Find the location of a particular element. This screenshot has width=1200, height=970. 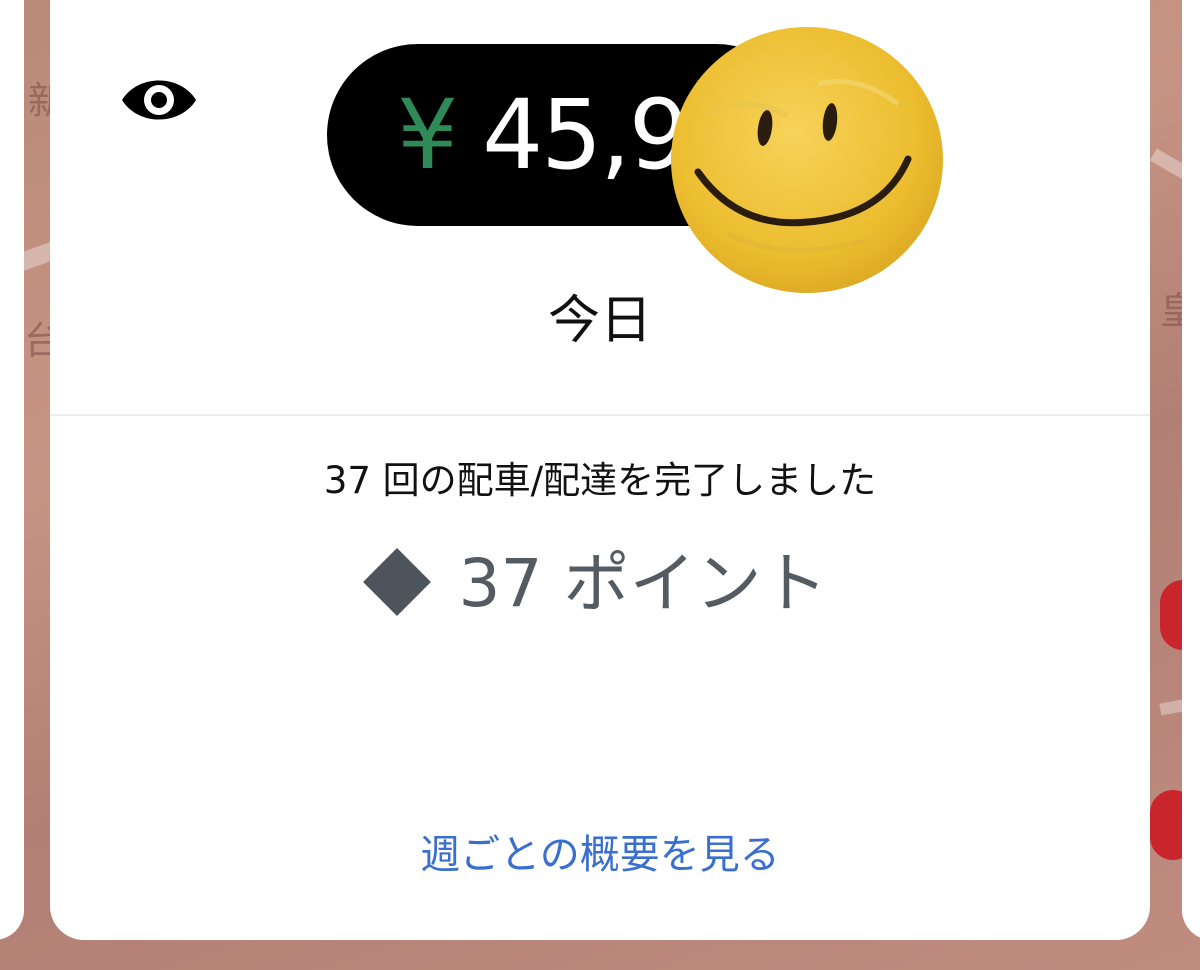

eye-icon is located at coordinates (159, 100).